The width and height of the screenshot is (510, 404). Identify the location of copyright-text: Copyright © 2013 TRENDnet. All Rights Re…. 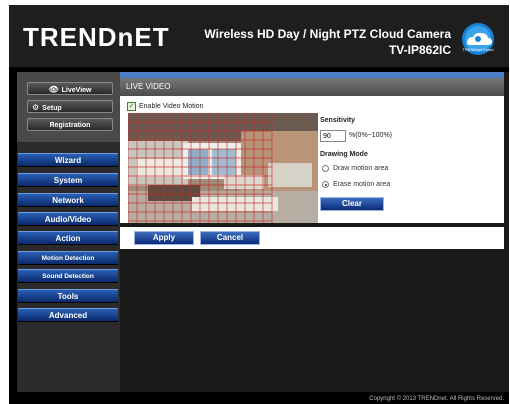
(436, 399).